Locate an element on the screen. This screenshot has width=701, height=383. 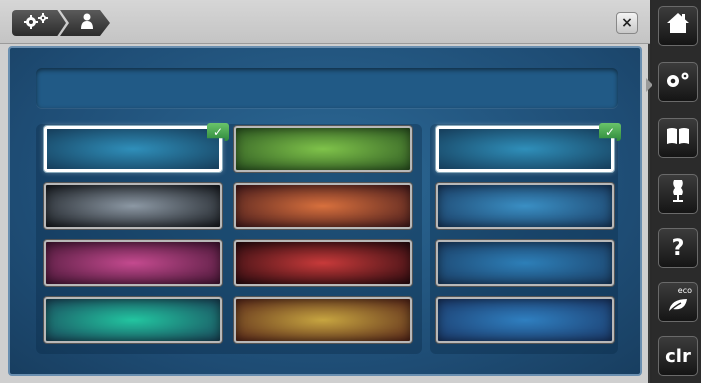
home-button is located at coordinates (678, 26).